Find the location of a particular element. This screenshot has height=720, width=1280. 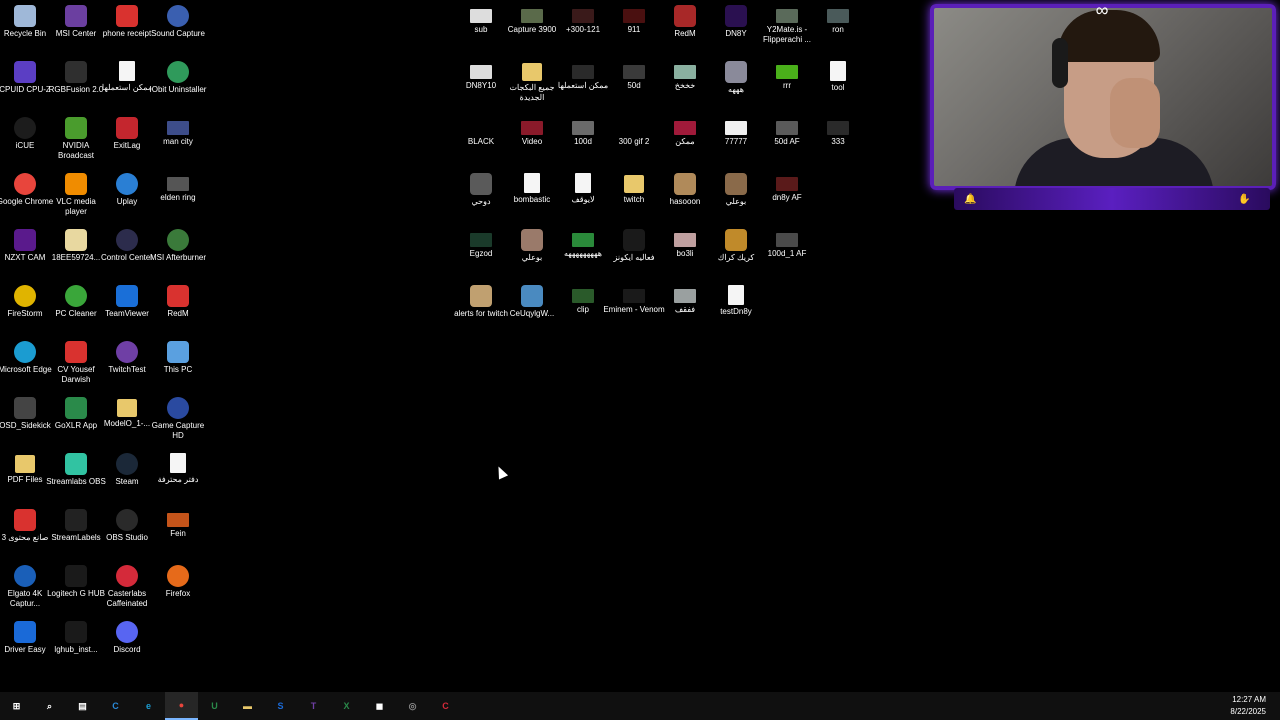

desktop-icon: 300 gif 2 is located at coordinates (634, 145).